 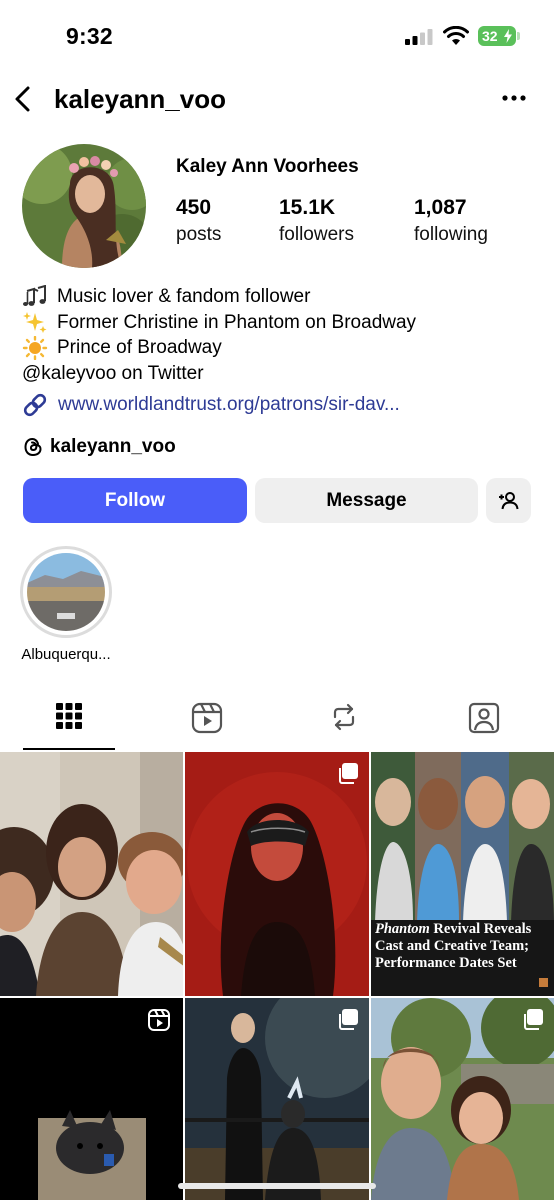 What do you see at coordinates (35, 347) in the screenshot?
I see `sun-icon` at bounding box center [35, 347].